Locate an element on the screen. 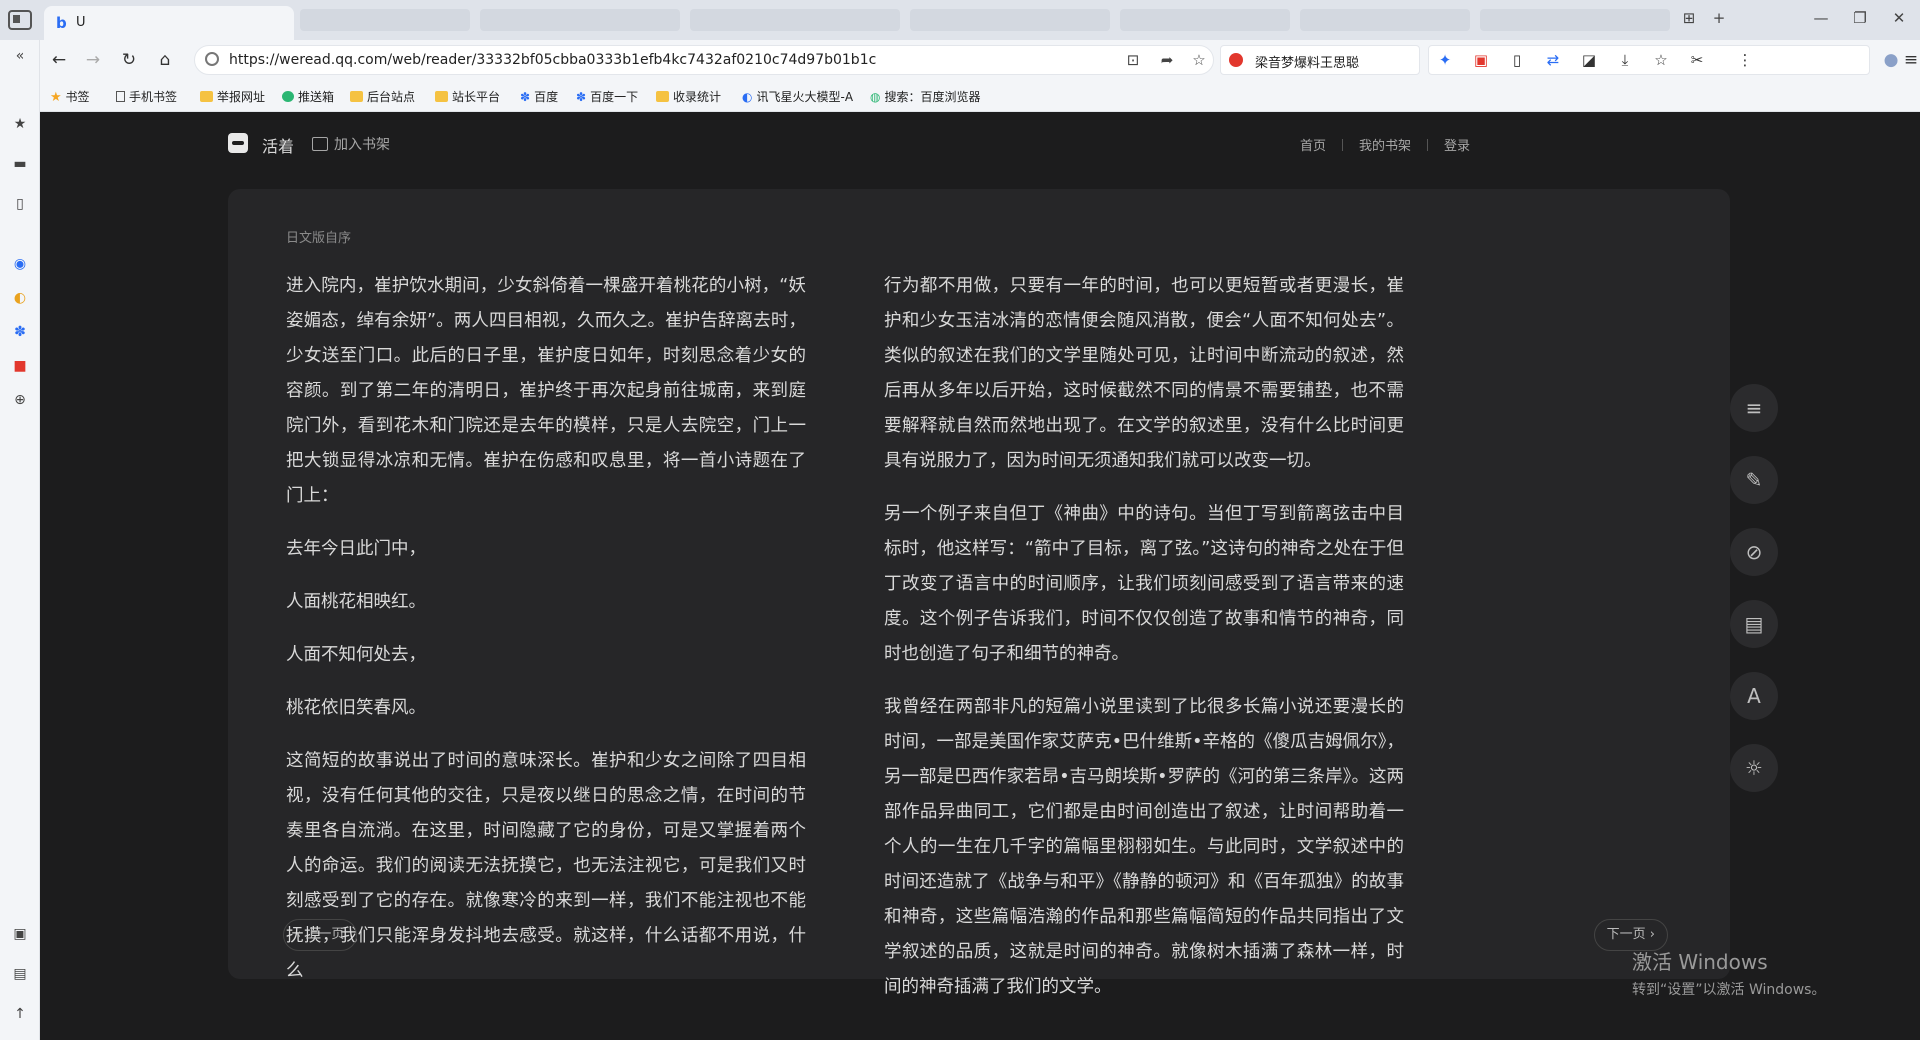 Image resolution: width=1920 pixels, height=1040 pixels. book-title: 活着 is located at coordinates (278, 145).